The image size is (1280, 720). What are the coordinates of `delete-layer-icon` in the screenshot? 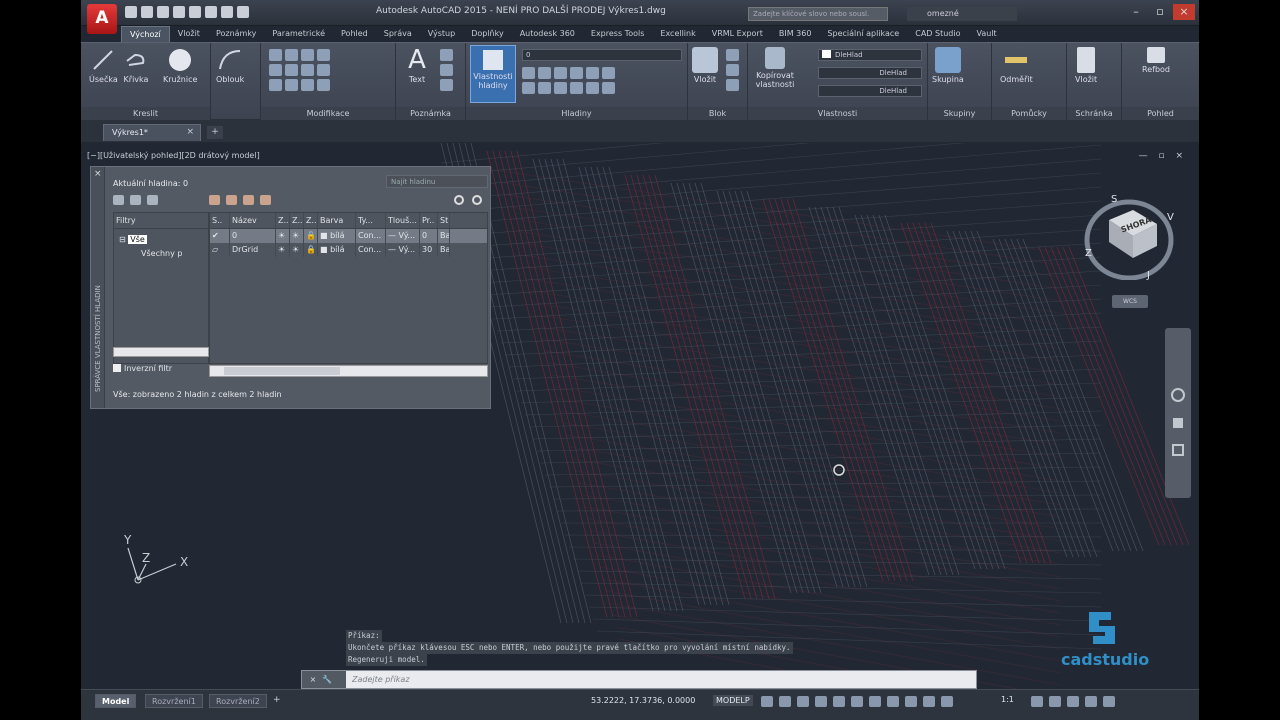 It's located at (248, 200).